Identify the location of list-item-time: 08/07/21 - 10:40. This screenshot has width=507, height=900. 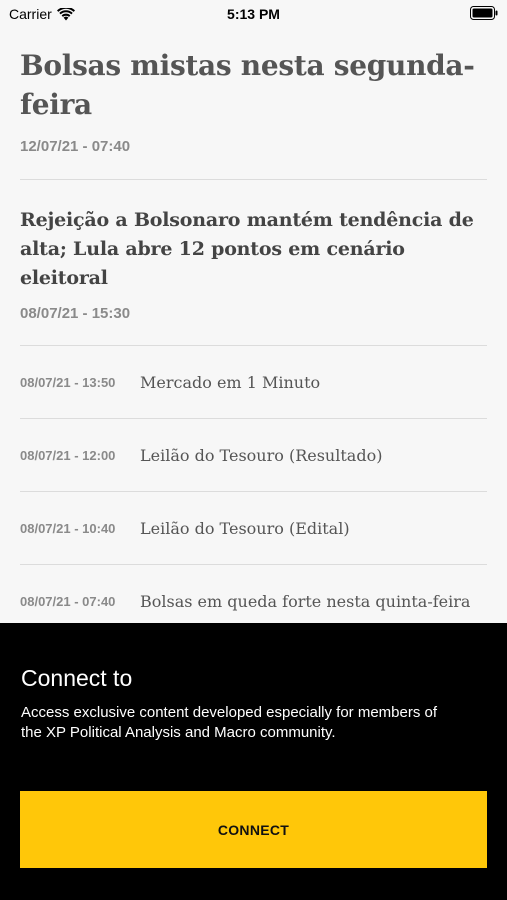
(68, 528).